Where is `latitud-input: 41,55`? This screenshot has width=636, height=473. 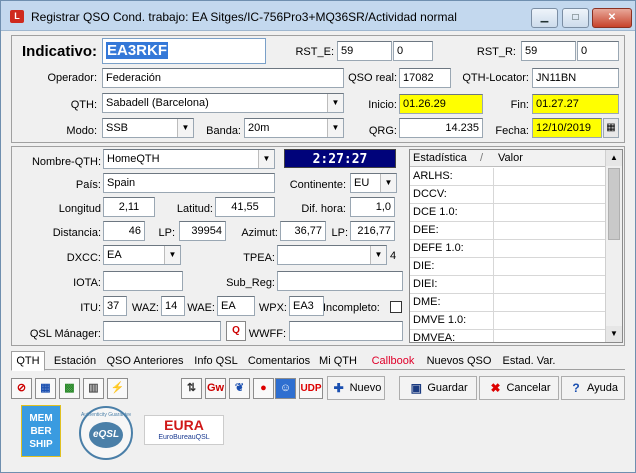 latitud-input: 41,55 is located at coordinates (245, 207).